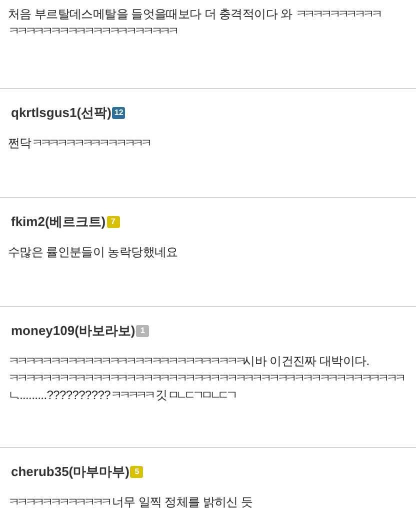  I want to click on comment-text: 쩐닥ㅋㅋㅋㅋㅋㅋㅋㅋㅋㅋㅋㅋㅋㅋ, so click(79, 143).